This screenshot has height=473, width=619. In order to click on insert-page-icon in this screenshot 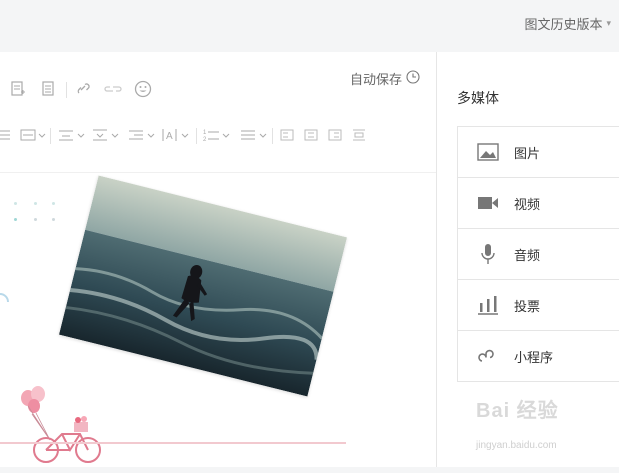, I will do `click(48, 89)`.